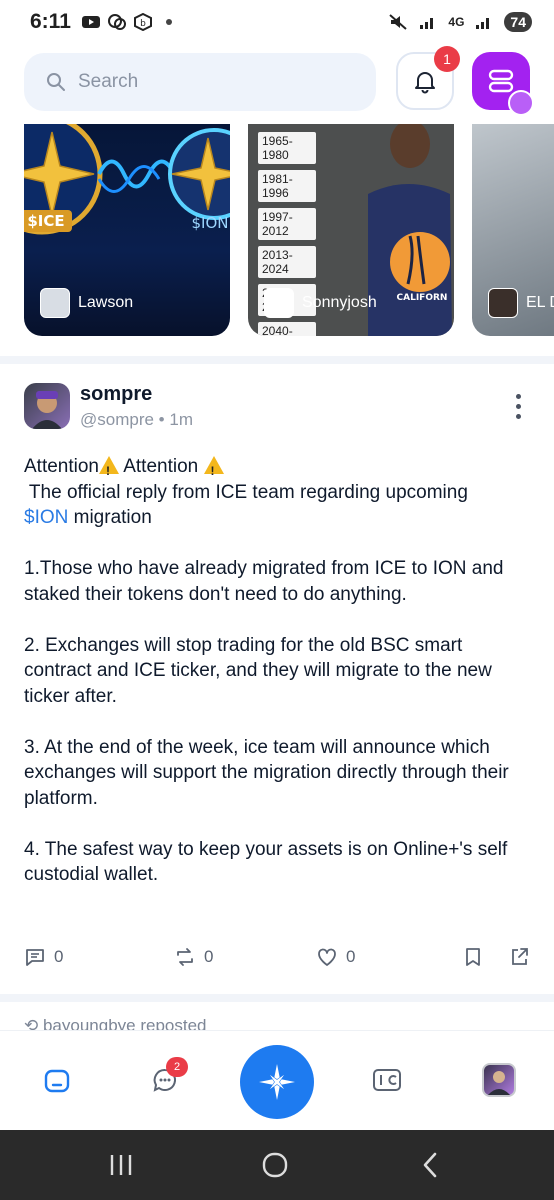 The width and height of the screenshot is (554, 1200). Describe the element at coordinates (50, 21) in the screenshot. I see `status-time: 6:11` at that location.